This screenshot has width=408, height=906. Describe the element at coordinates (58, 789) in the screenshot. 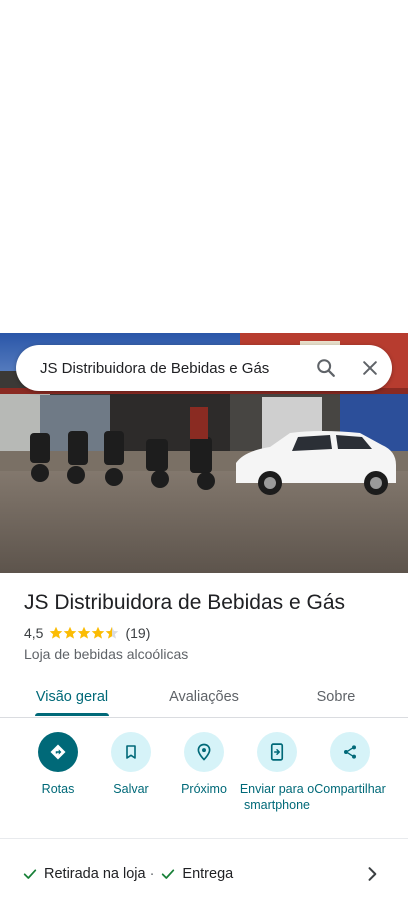

I see `action-label: Rotas` at that location.